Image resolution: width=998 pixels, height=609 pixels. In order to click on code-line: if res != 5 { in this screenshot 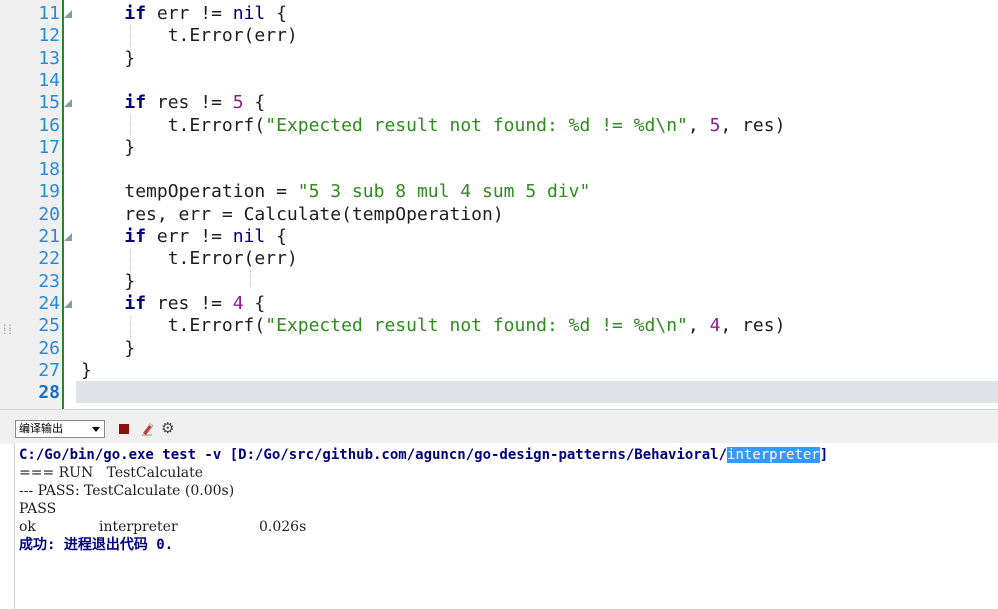, I will do `click(173, 103)`.